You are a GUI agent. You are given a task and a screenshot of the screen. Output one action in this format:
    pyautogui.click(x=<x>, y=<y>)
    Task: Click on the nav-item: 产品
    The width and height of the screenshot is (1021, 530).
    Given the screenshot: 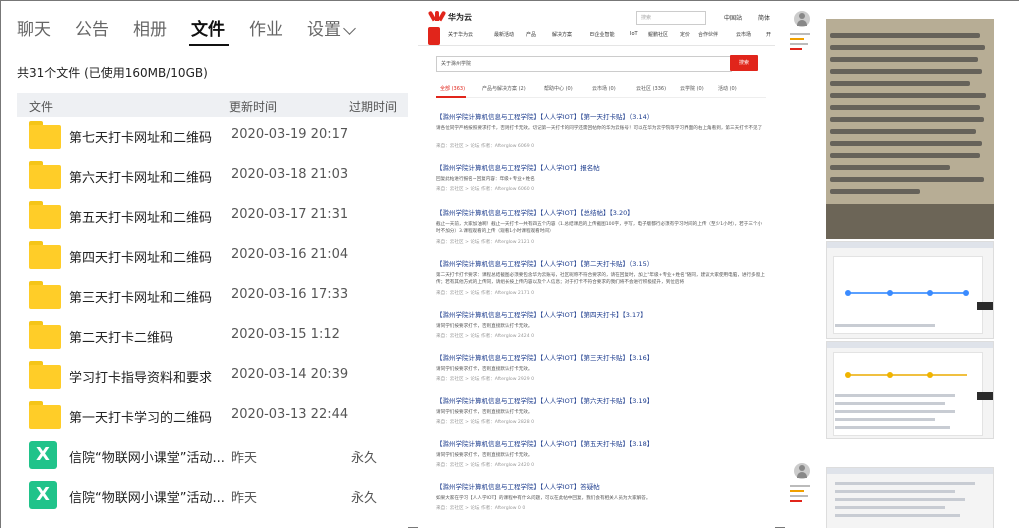 What is the action you would take?
    pyautogui.click(x=531, y=34)
    